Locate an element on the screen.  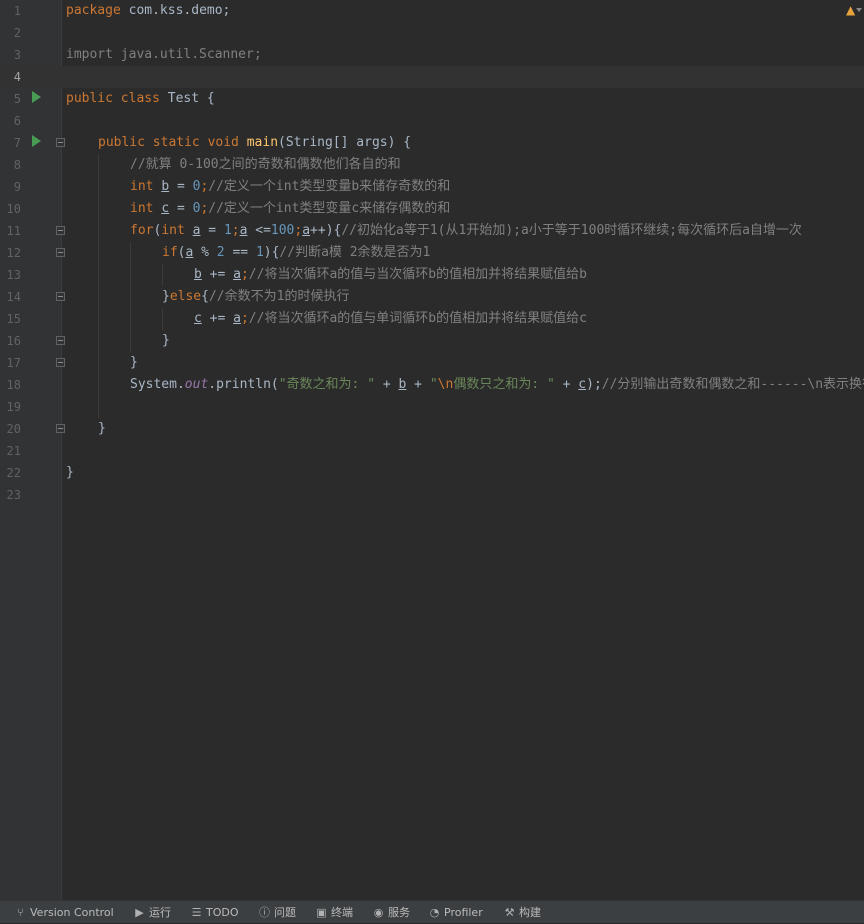
code-line: 16 } is located at coordinates (432, 341).